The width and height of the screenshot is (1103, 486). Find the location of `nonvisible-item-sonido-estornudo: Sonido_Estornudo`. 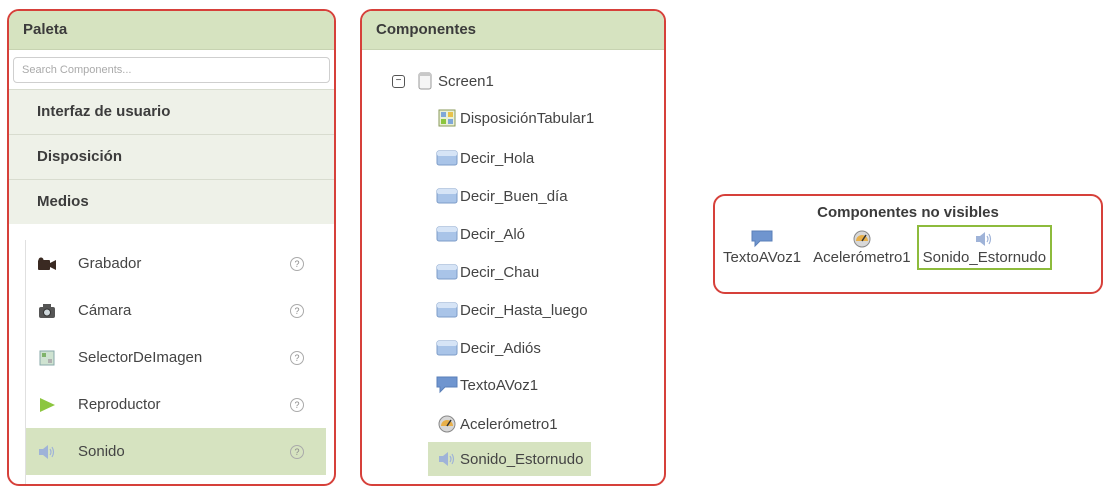

nonvisible-item-sonido-estornudo: Sonido_Estornudo is located at coordinates (984, 247).